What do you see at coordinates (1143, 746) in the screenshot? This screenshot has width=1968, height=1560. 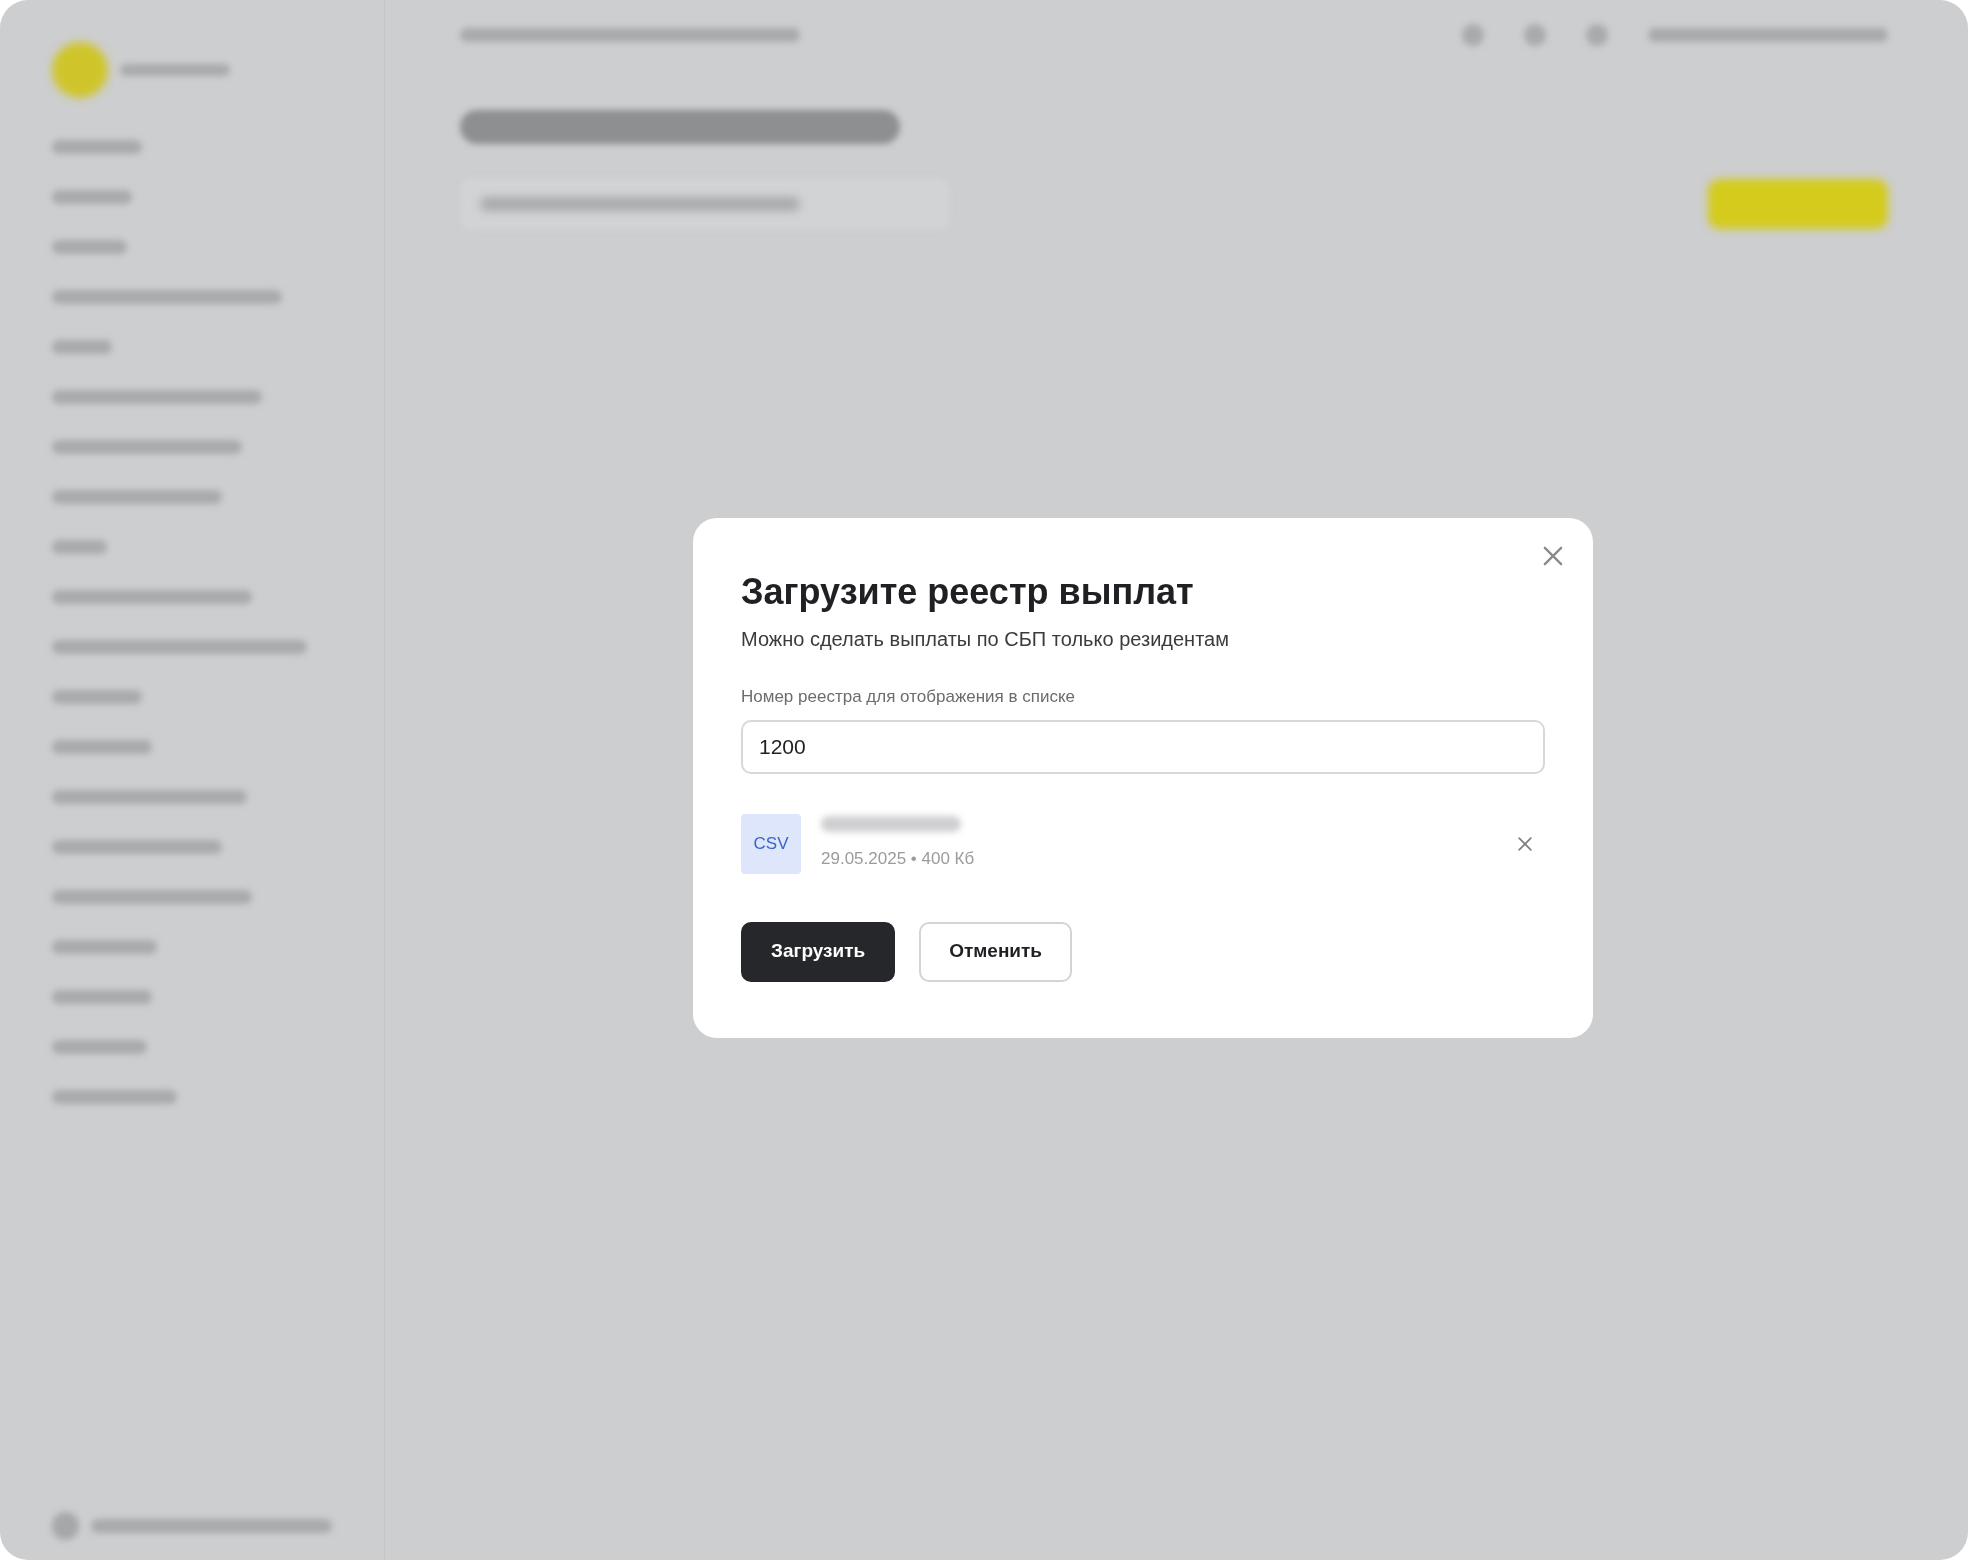 I see `input-field: 1200` at bounding box center [1143, 746].